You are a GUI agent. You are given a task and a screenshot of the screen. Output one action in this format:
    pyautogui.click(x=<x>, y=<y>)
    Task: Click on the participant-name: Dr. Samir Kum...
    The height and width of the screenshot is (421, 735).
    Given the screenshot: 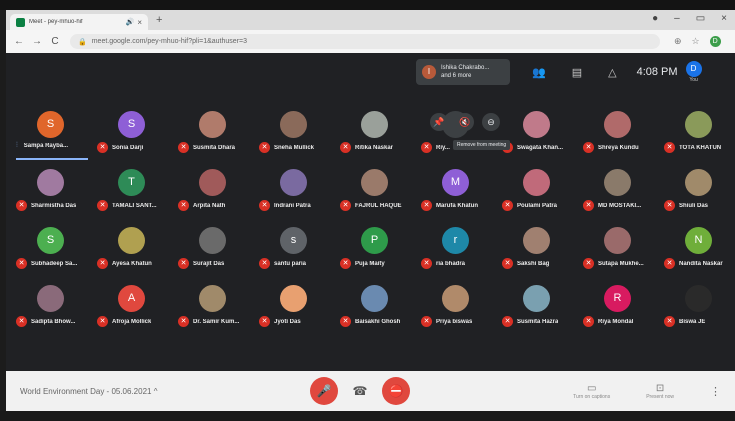 What is the action you would take?
    pyautogui.click(x=216, y=321)
    